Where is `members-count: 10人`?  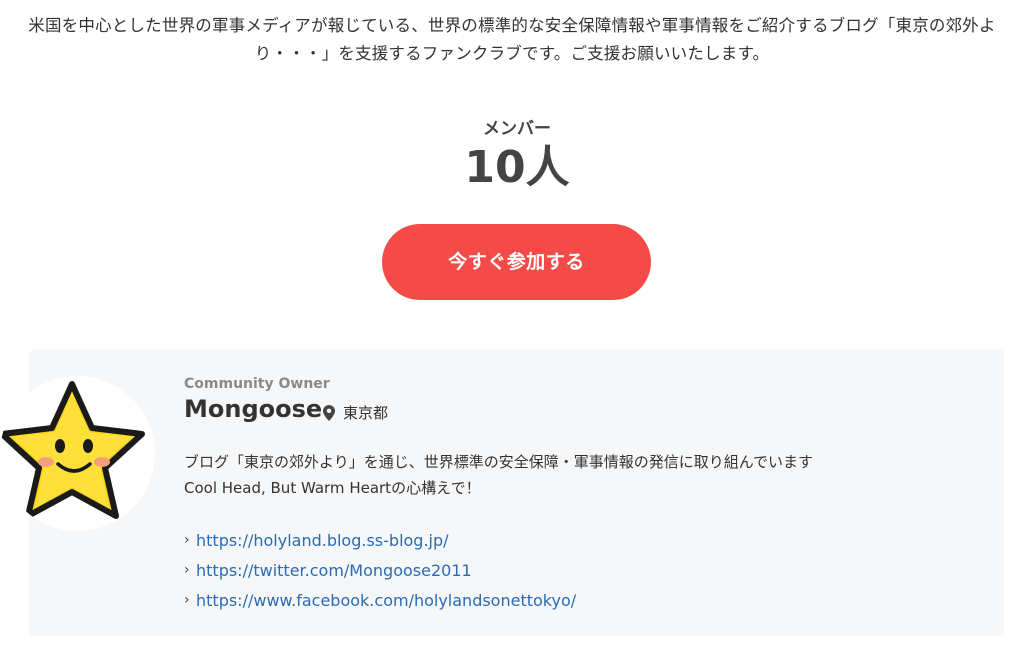
members-count: 10人 is located at coordinates (517, 167).